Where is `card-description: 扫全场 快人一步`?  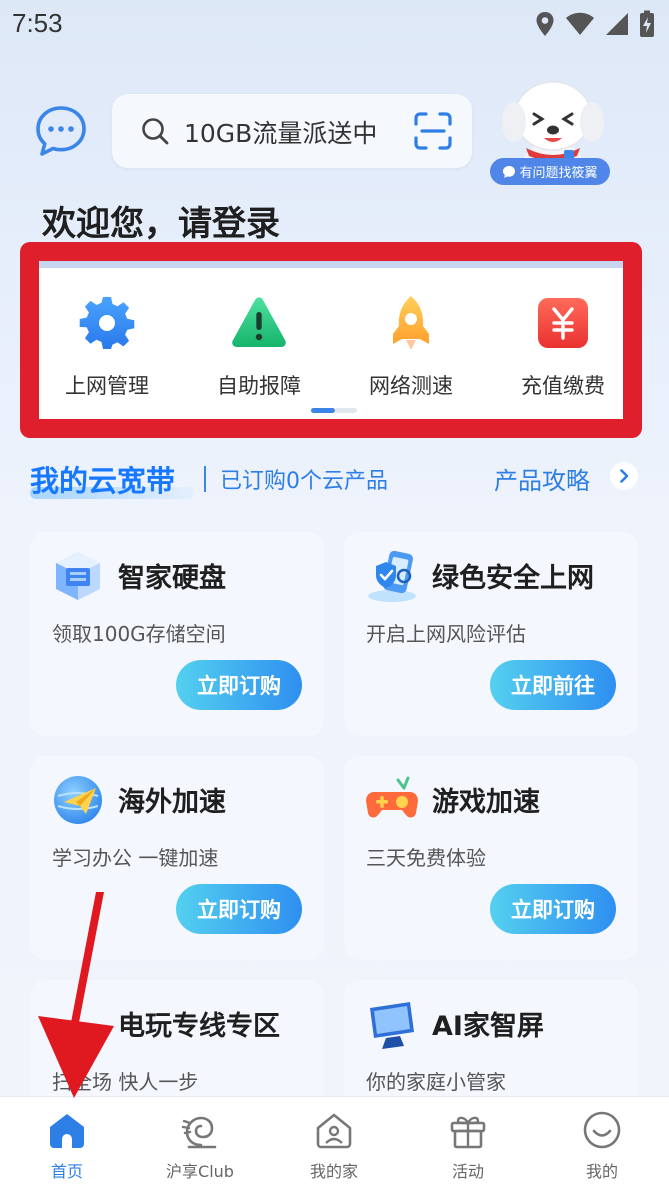 card-description: 扫全场 快人一步 is located at coordinates (125, 1082).